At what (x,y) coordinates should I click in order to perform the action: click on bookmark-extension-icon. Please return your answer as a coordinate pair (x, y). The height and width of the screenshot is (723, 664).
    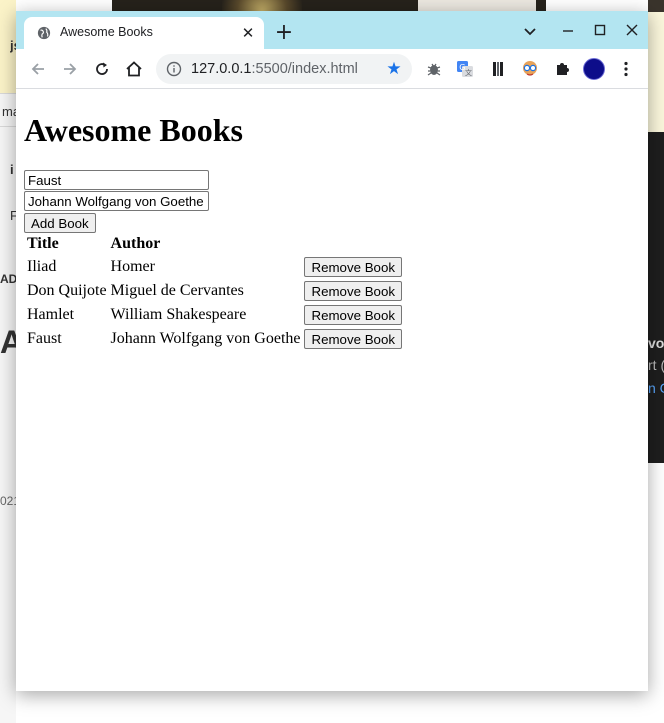
    Looking at the image, I should click on (498, 69).